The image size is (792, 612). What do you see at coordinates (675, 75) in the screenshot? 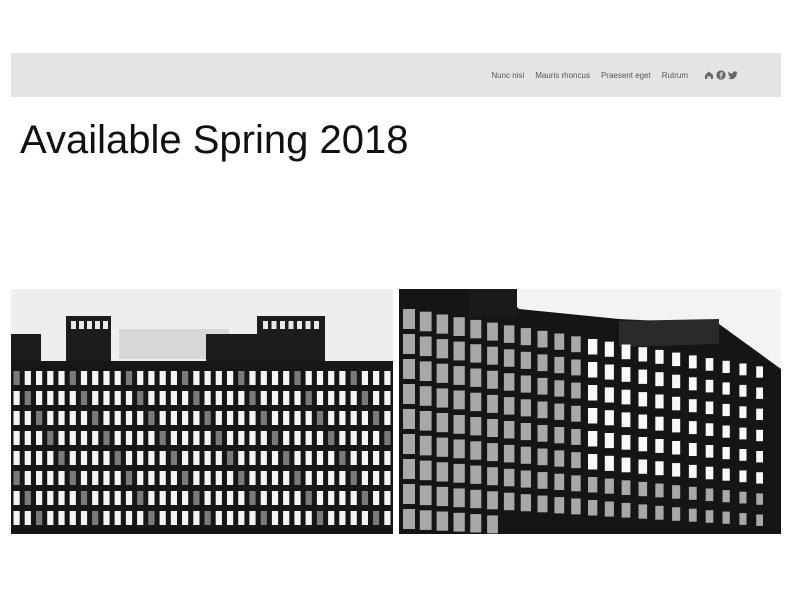
I see `nav-link-rutrum: Rutrum` at bounding box center [675, 75].